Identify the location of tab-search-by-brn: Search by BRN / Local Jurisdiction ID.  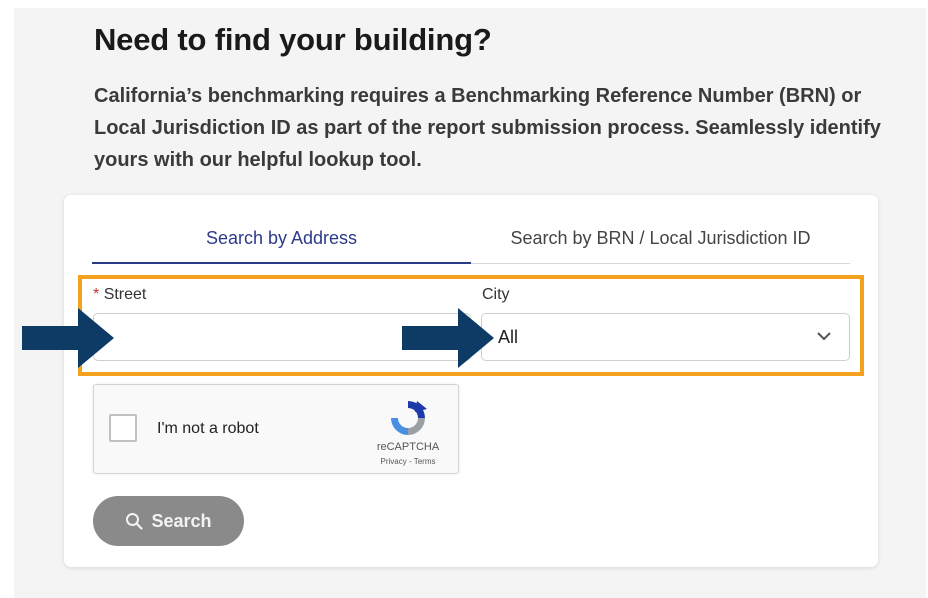
(660, 243).